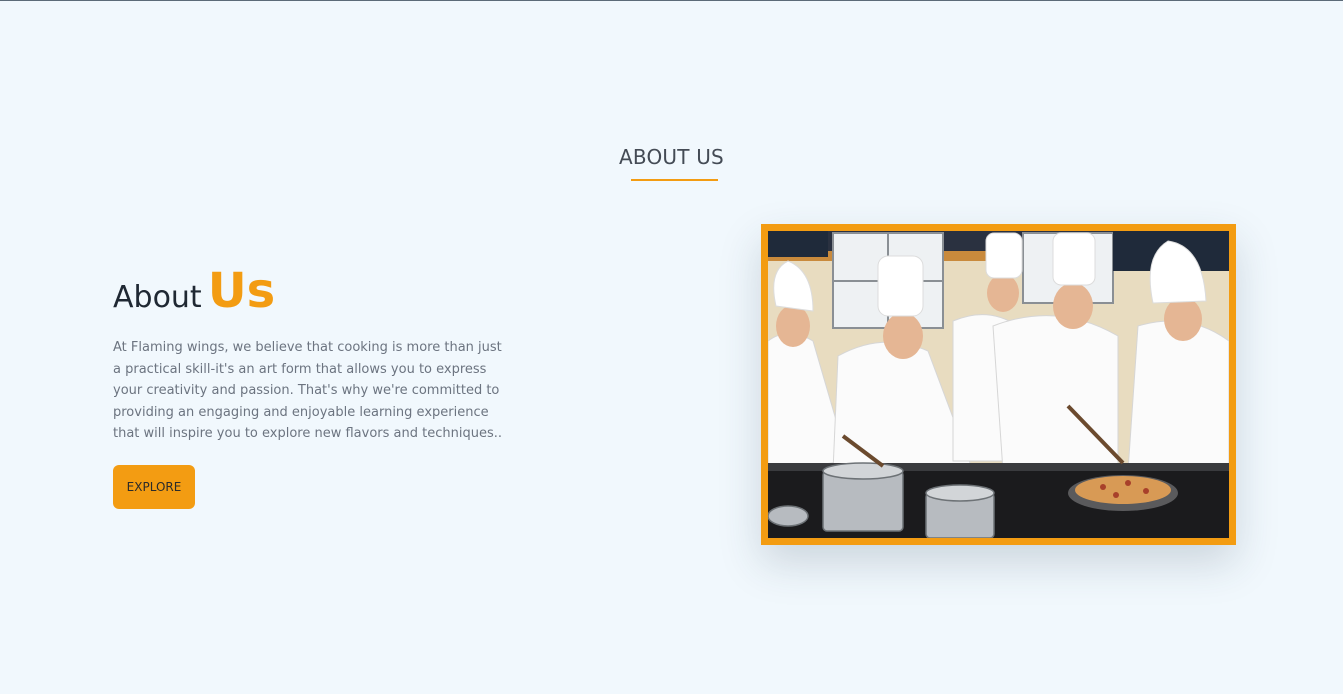 This screenshot has height=694, width=1343. Describe the element at coordinates (671, 157) in the screenshot. I see `section-title: ABOUT US` at that location.